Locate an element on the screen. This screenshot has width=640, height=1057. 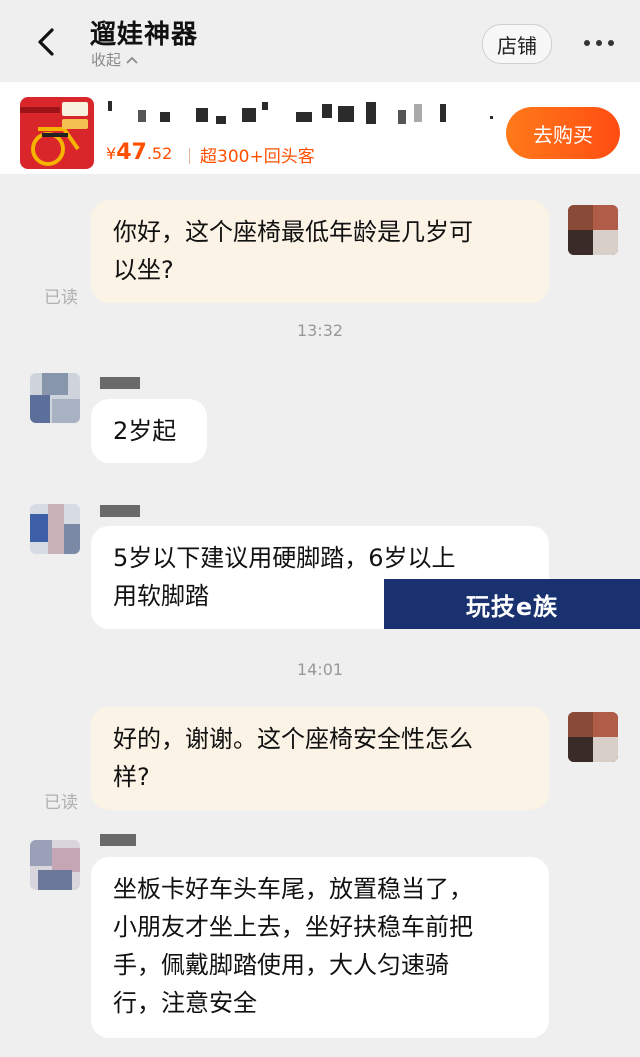
timestamp: 14:01 is located at coordinates (320, 669).